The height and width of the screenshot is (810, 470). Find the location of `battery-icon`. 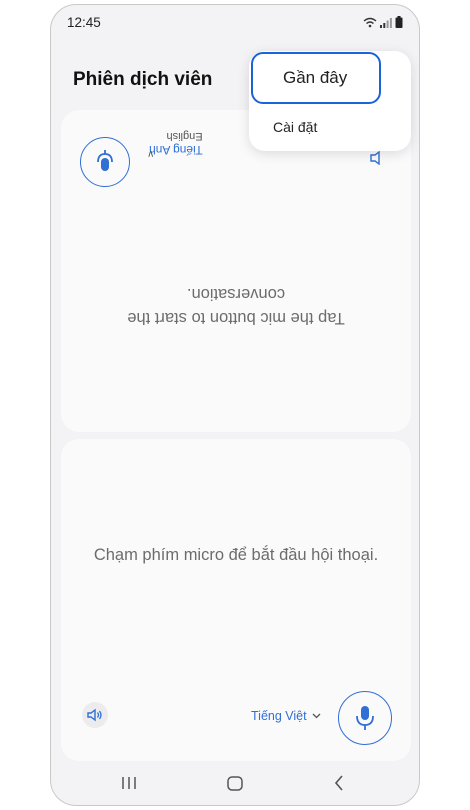

battery-icon is located at coordinates (399, 22).